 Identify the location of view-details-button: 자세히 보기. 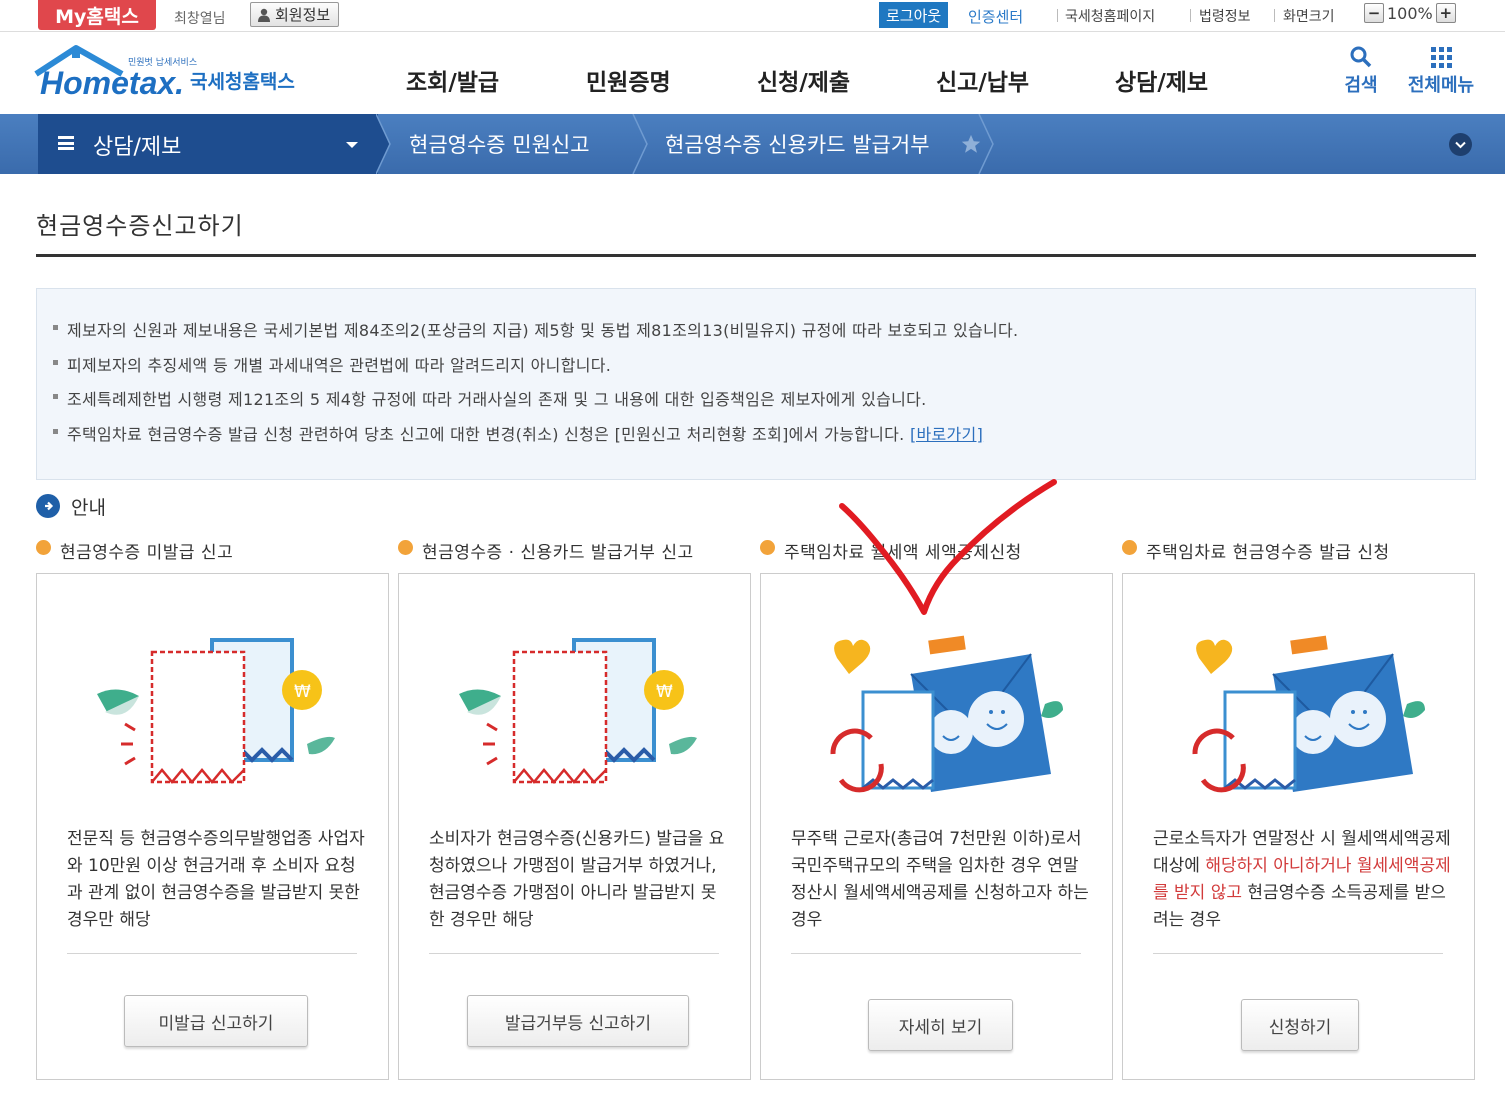
(940, 1025).